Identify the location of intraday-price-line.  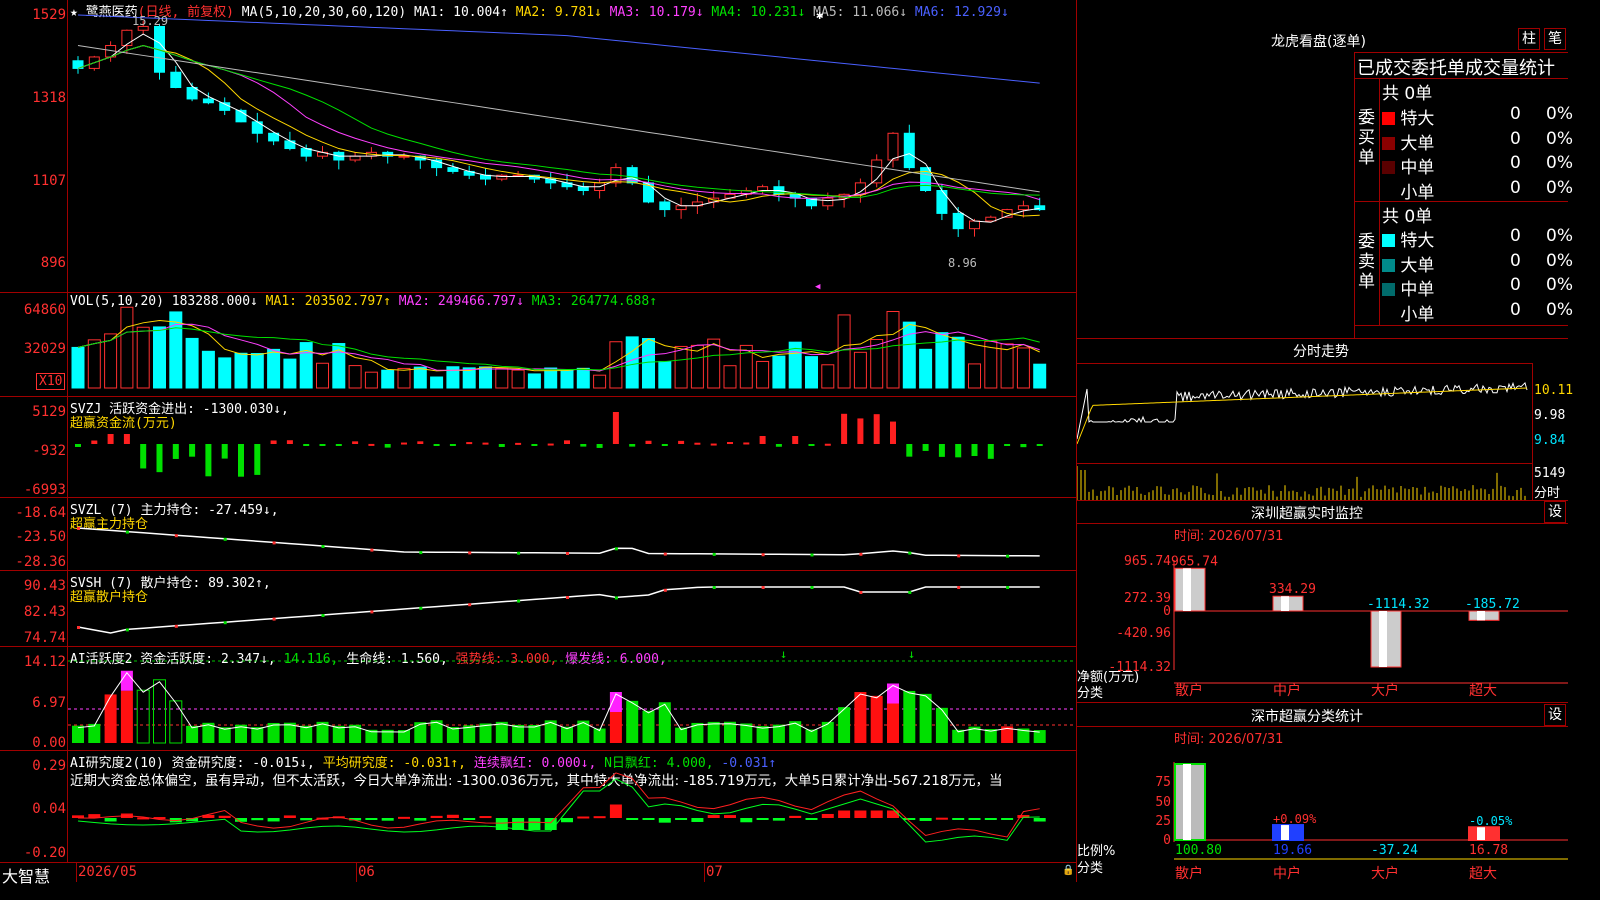
(1302, 410).